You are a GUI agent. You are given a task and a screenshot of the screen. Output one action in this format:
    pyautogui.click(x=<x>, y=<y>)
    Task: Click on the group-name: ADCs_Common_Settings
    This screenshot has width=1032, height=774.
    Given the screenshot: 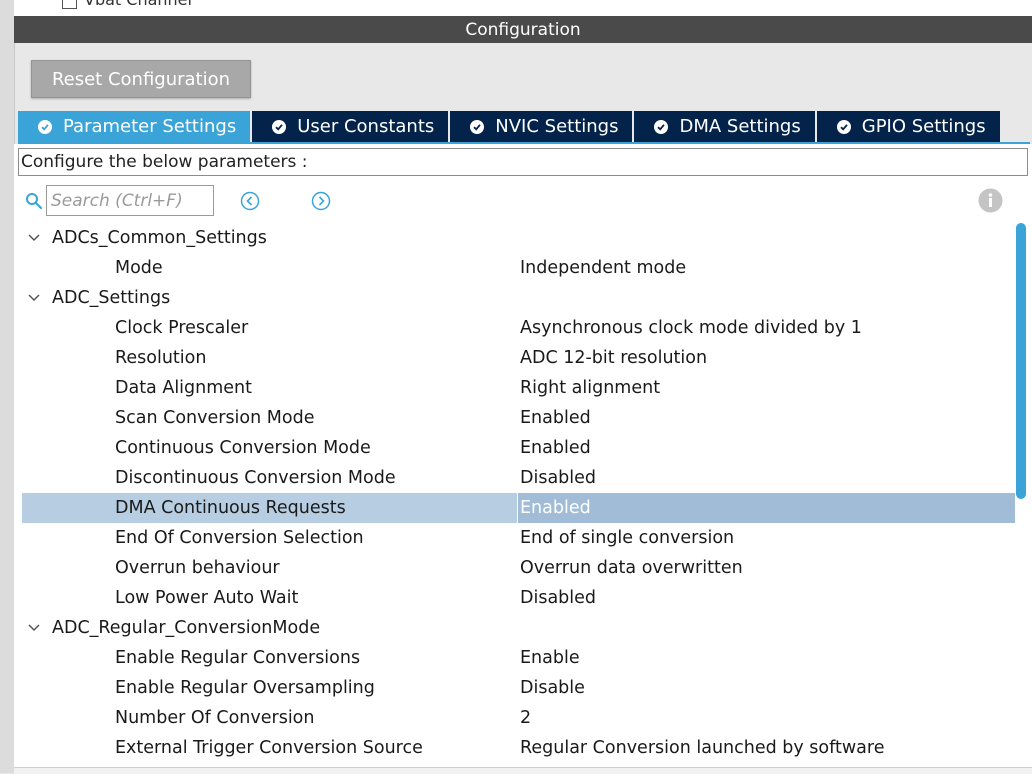 What is the action you would take?
    pyautogui.click(x=159, y=238)
    